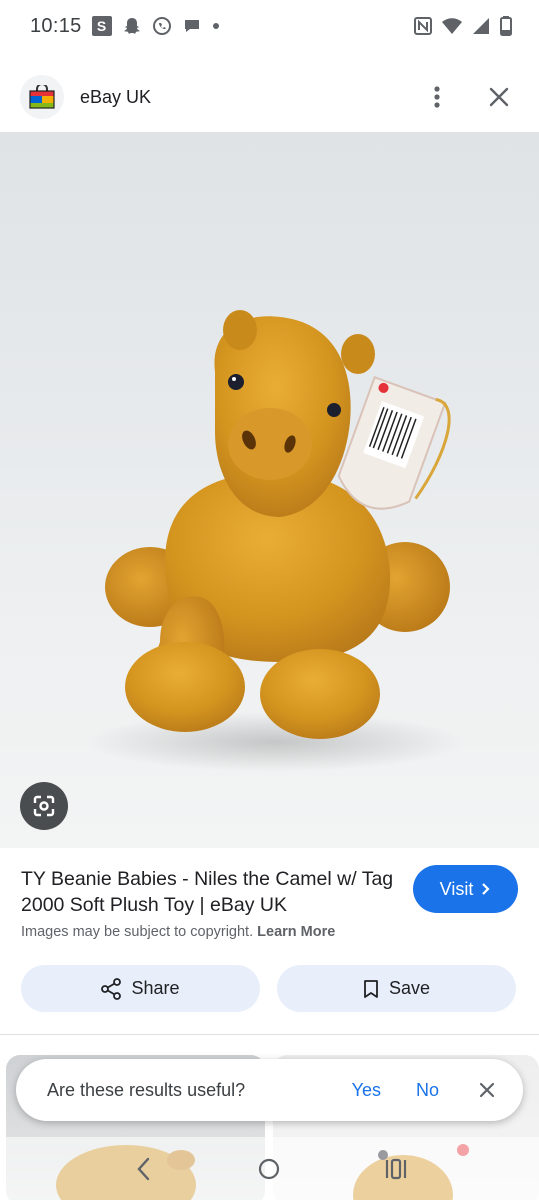 The height and width of the screenshot is (1200, 539). I want to click on snapchat-icon, so click(132, 26).